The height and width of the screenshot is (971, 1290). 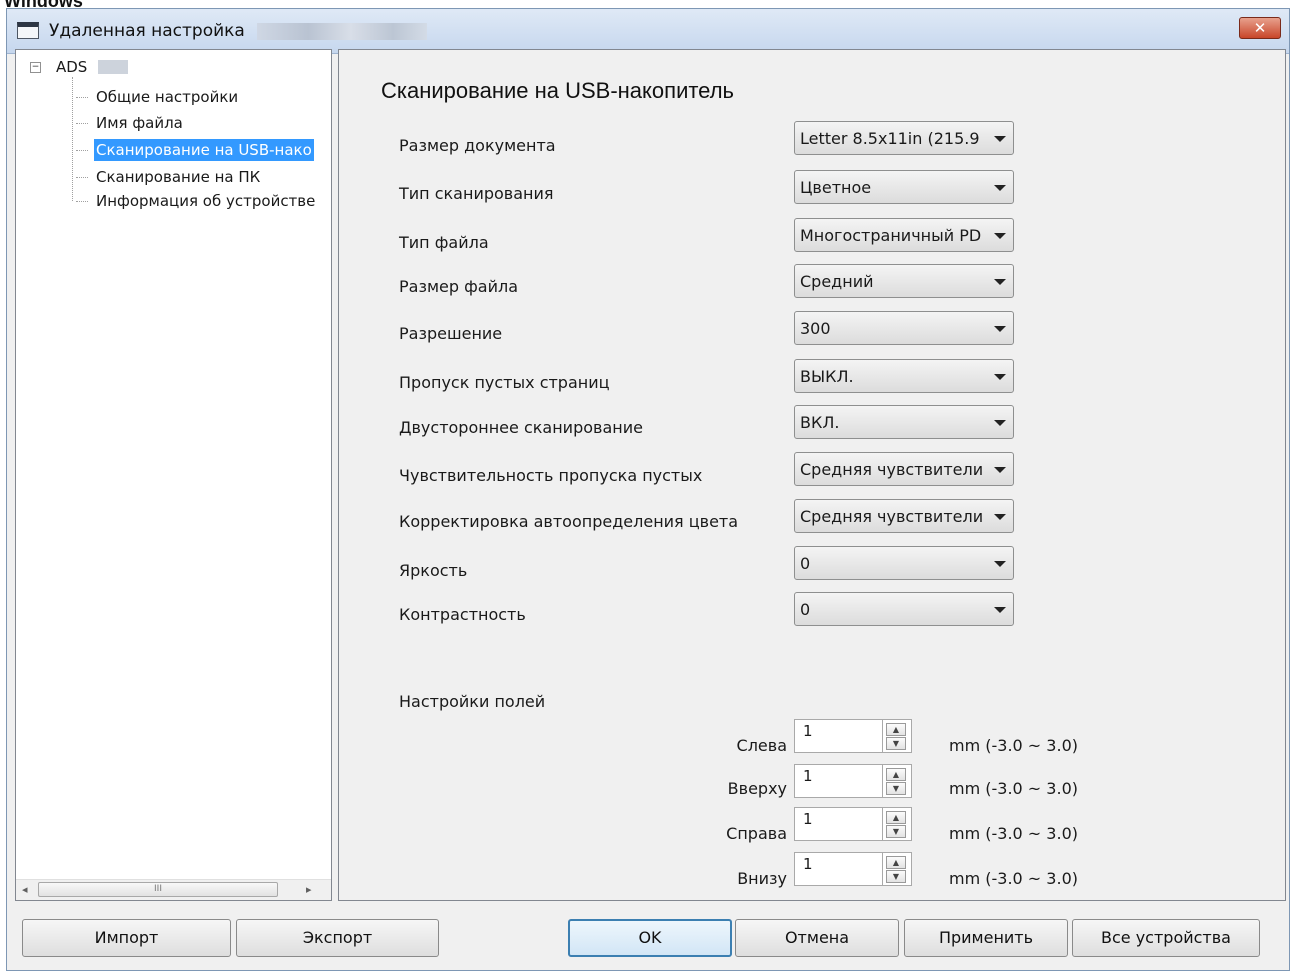 I want to click on tree-item-general: Общие настройки, so click(x=159, y=97).